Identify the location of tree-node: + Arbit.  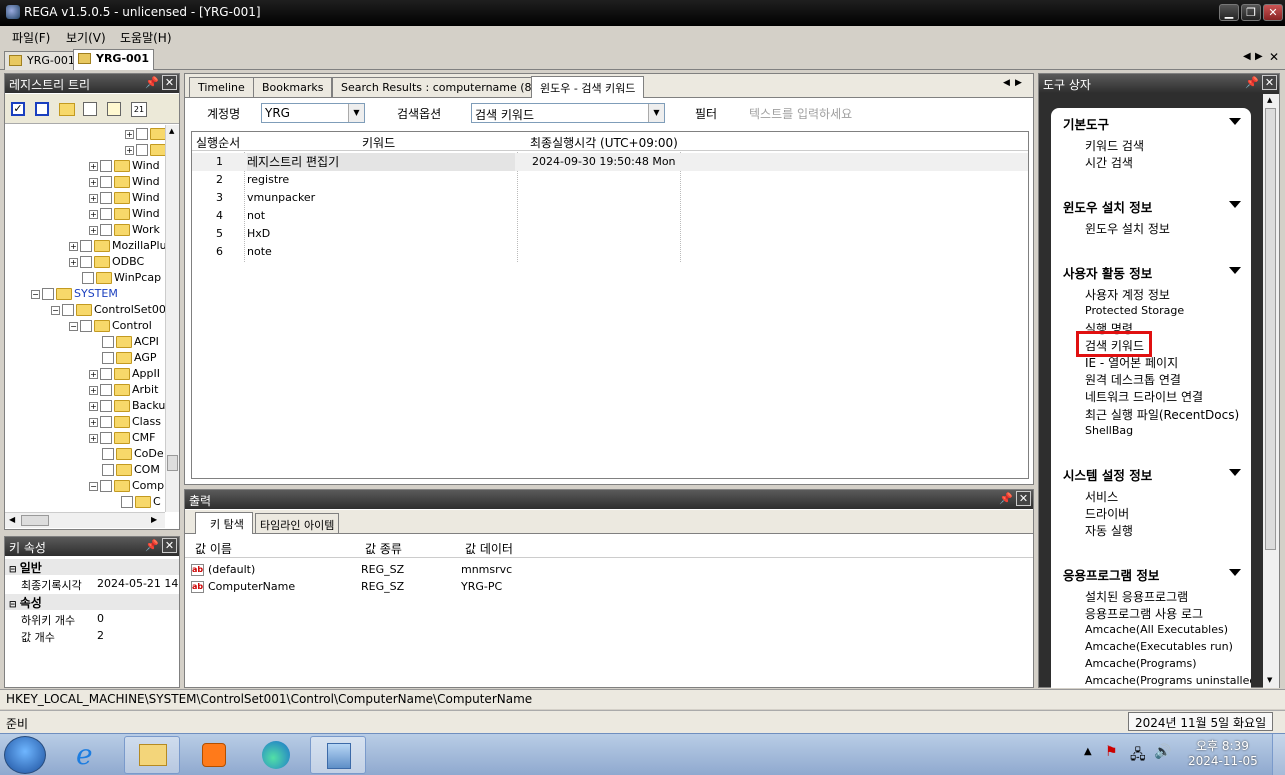
(123, 390).